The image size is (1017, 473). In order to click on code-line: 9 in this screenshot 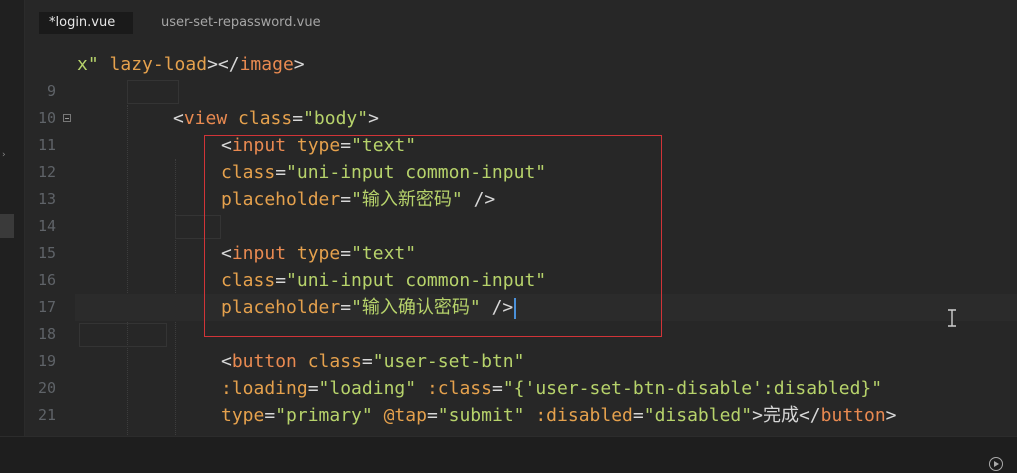, I will do `click(521, 91)`.